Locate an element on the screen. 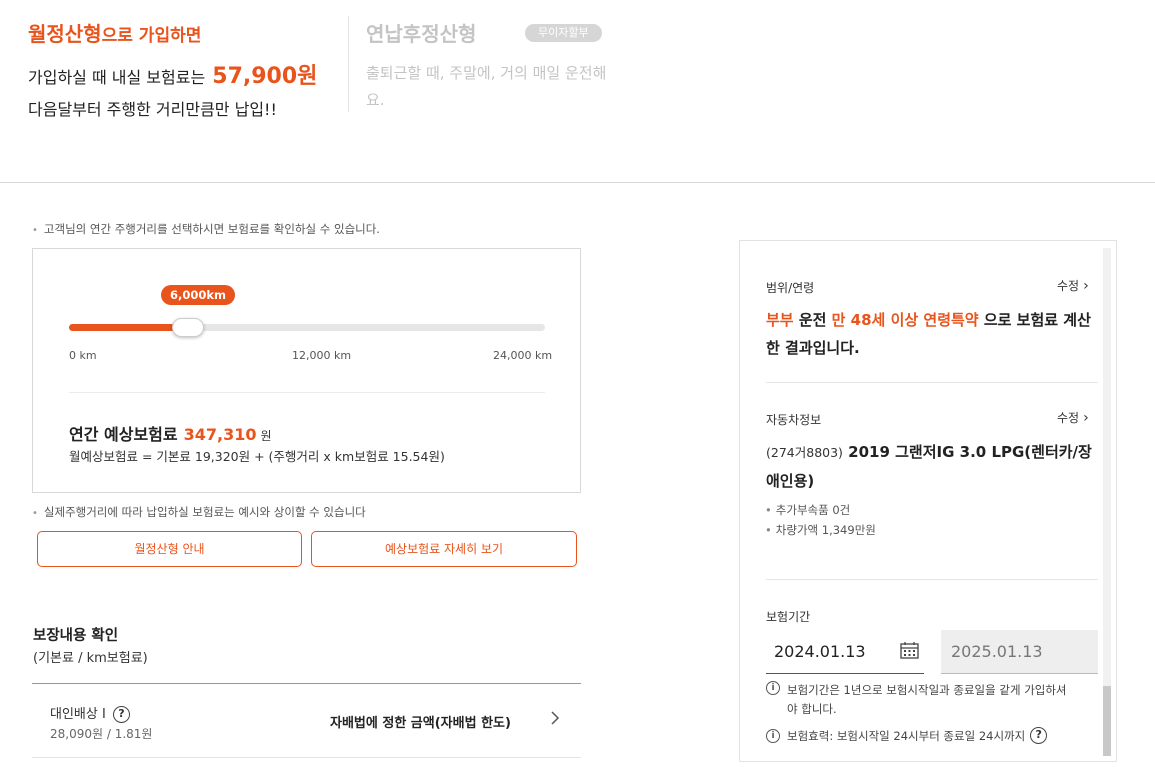 The width and height of the screenshot is (1155, 767). chevron-right-icon is located at coordinates (555, 720).